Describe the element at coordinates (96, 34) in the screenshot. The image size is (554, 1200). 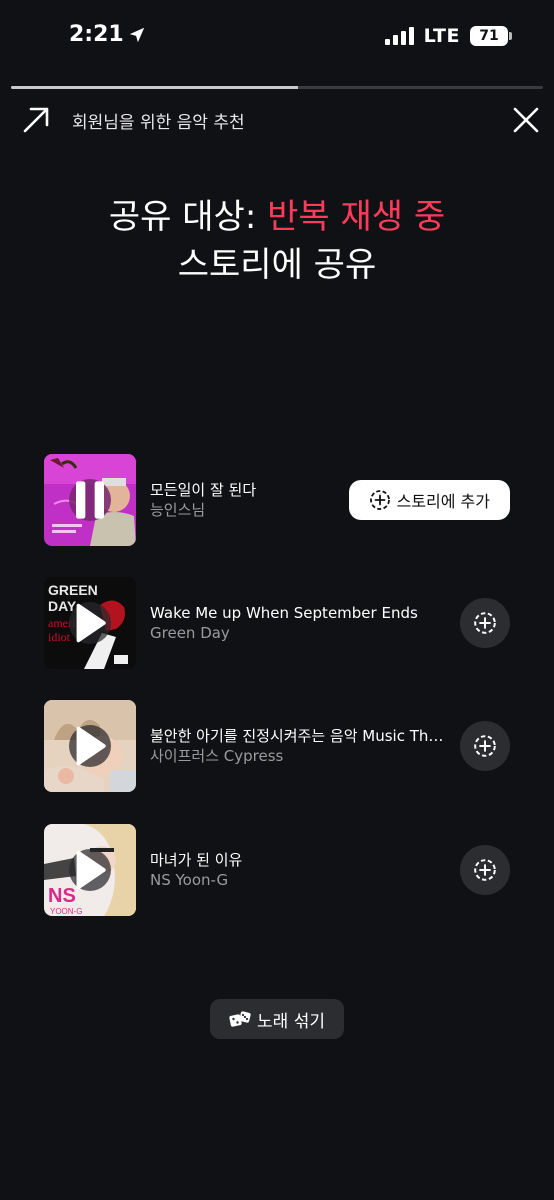
I see `time-text: 2:21` at that location.